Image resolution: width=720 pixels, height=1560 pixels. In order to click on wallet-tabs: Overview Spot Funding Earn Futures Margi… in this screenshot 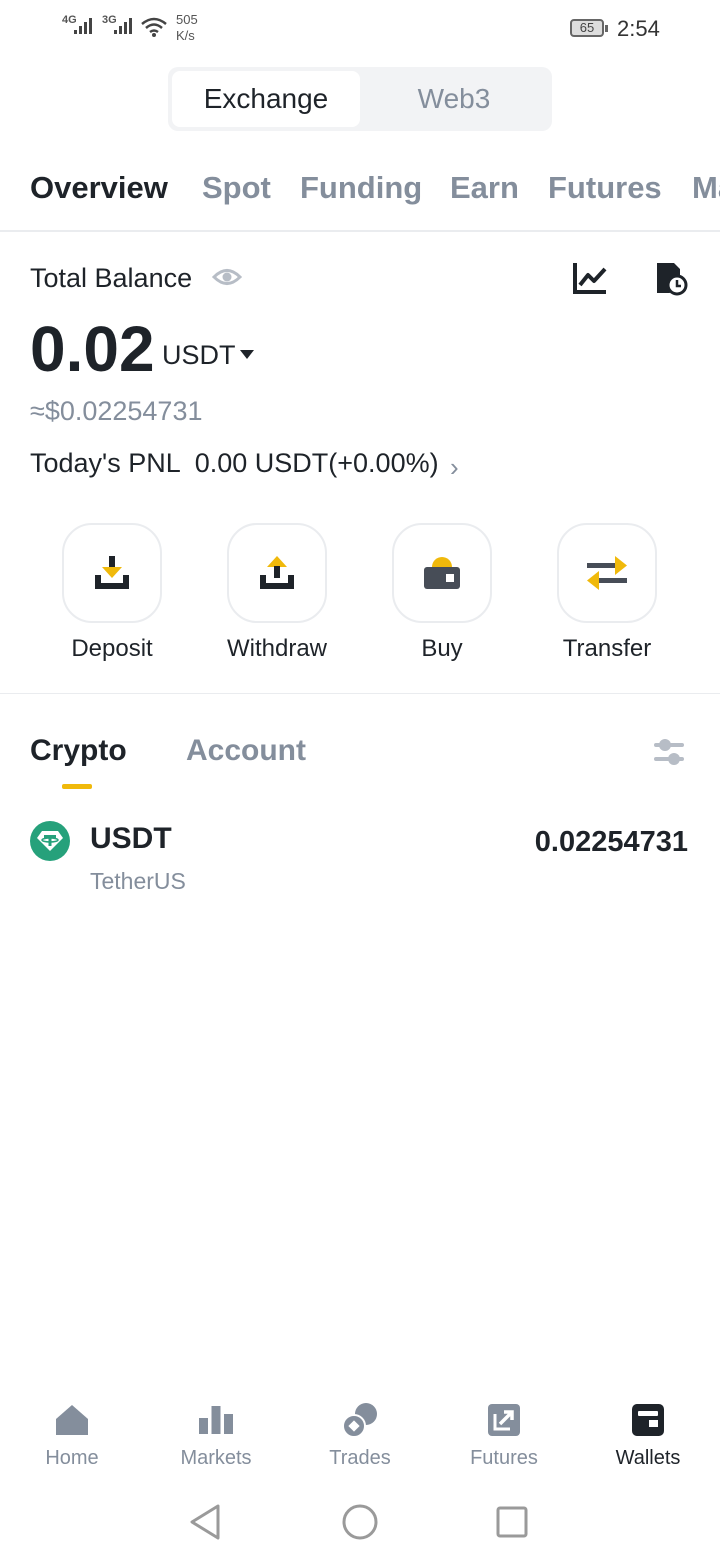, I will do `click(360, 198)`.